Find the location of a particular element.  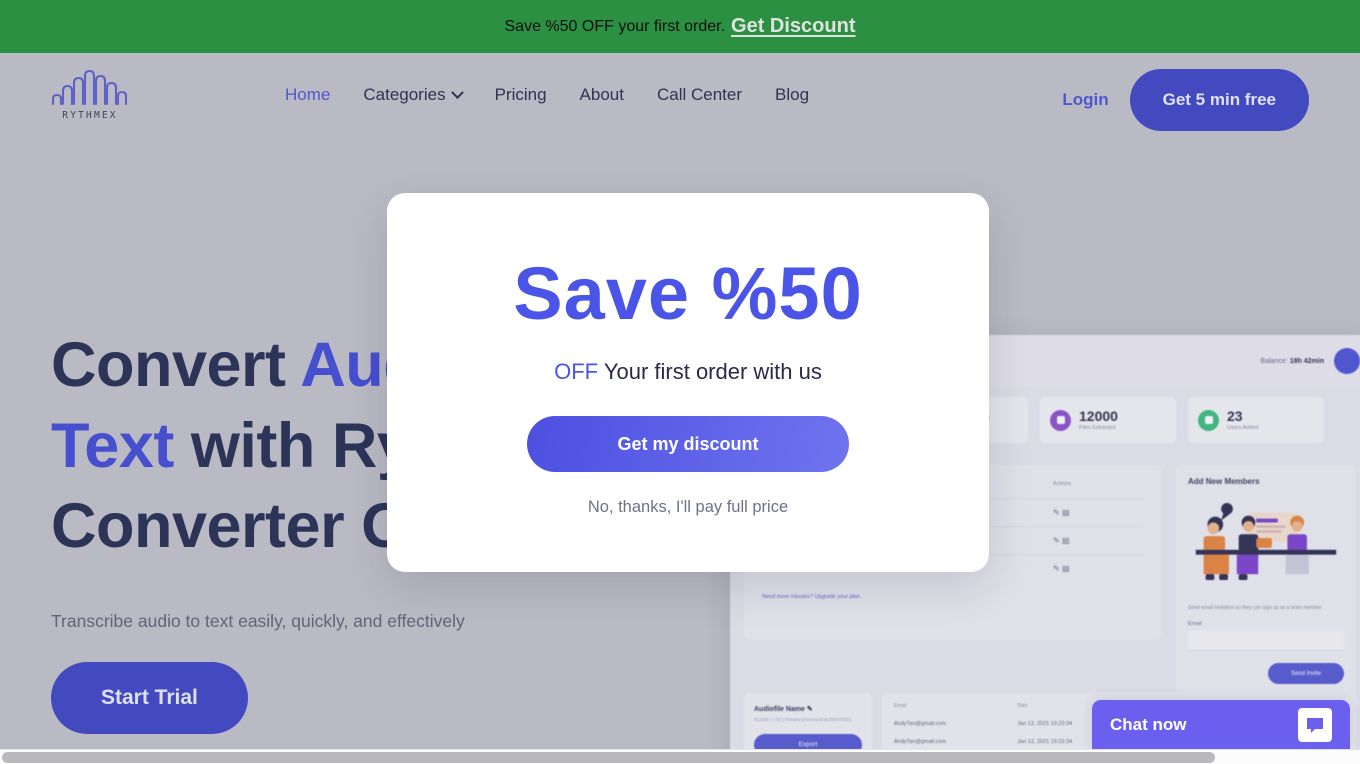

modal-subtitle: OFF Your first order with us is located at coordinates (688, 371).